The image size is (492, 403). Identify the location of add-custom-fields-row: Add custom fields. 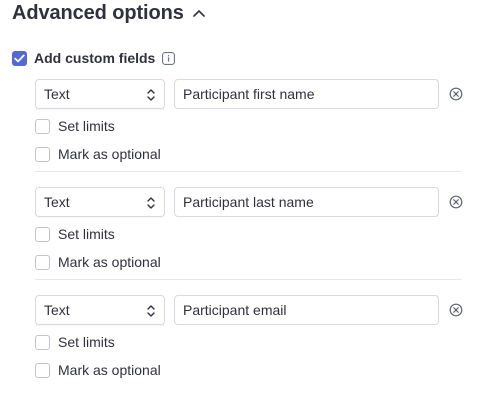
(94, 58).